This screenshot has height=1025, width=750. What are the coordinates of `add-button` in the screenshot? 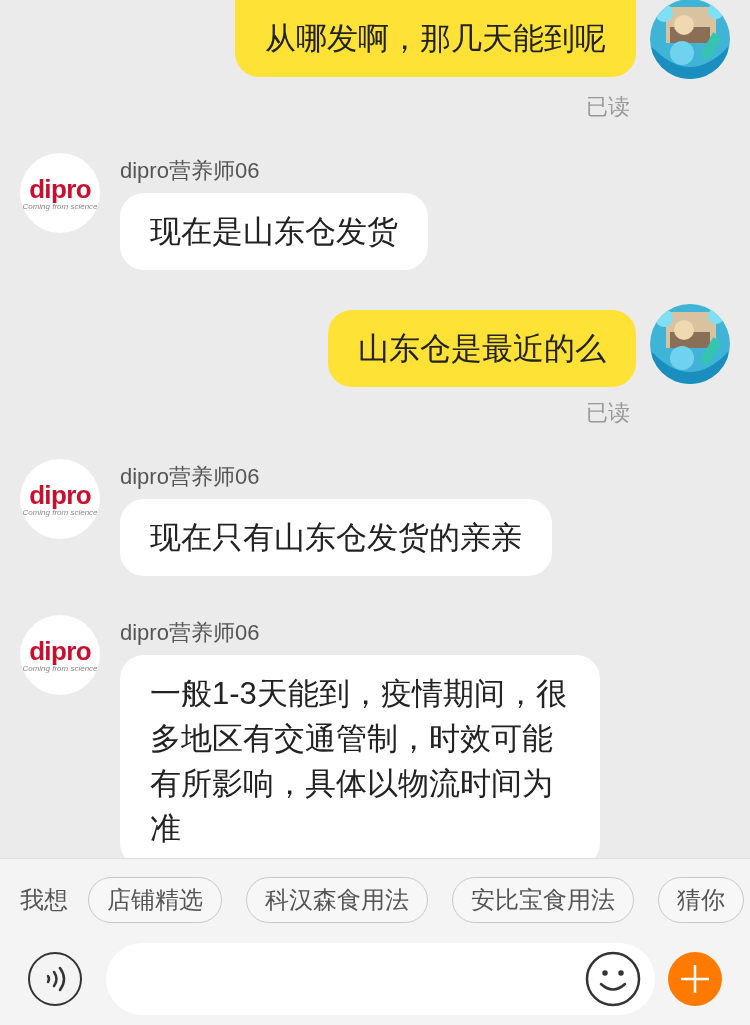 It's located at (695, 979).